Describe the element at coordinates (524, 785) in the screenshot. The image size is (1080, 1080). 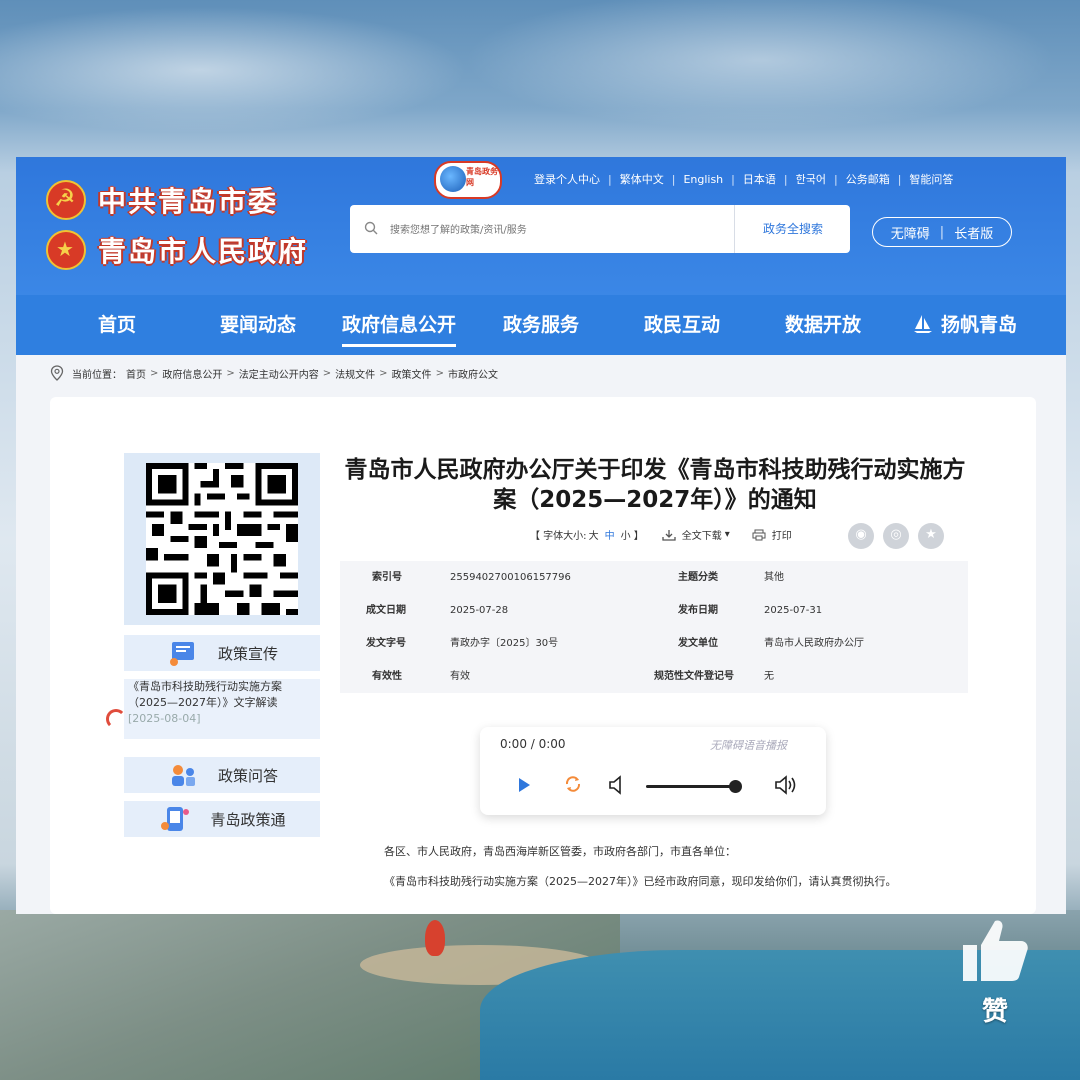
I see `play-icon` at that location.